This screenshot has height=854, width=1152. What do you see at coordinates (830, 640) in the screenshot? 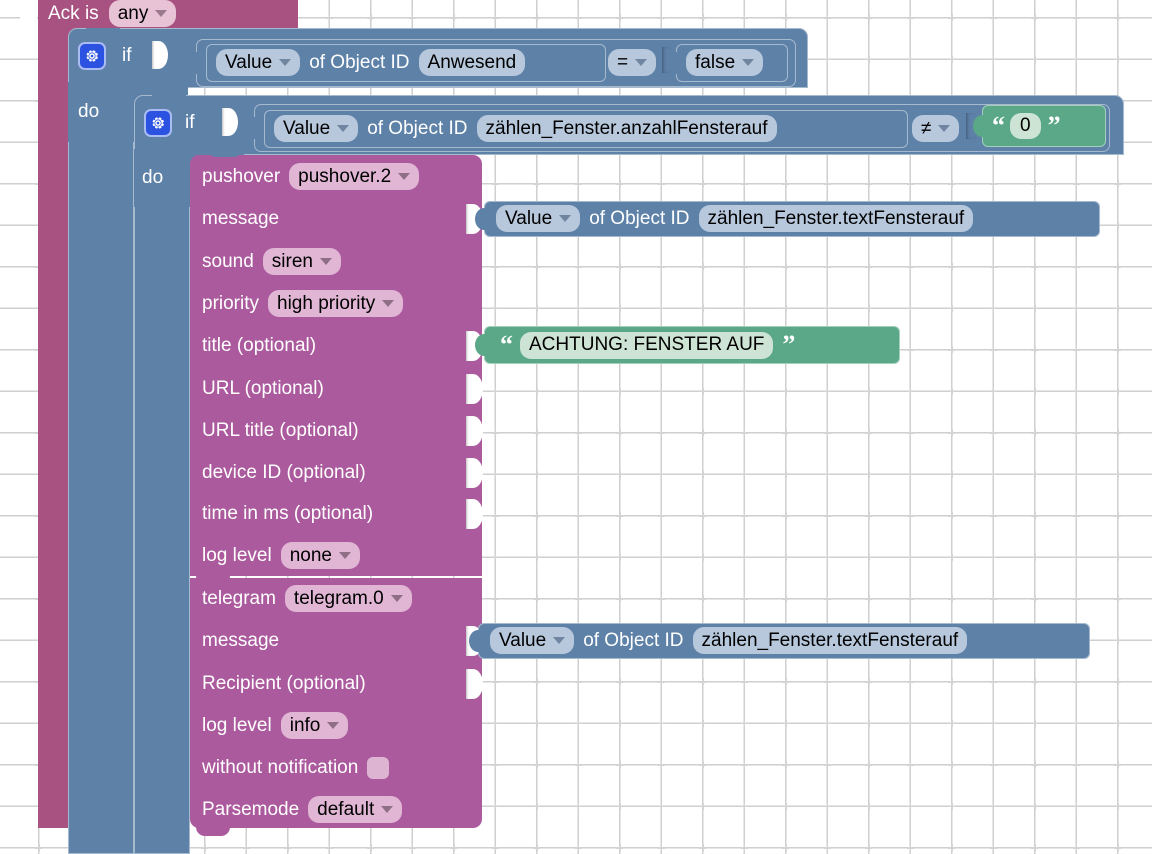
I see `telegram-message-objectid-field: zählen_Fenster.textFensterauf` at bounding box center [830, 640].